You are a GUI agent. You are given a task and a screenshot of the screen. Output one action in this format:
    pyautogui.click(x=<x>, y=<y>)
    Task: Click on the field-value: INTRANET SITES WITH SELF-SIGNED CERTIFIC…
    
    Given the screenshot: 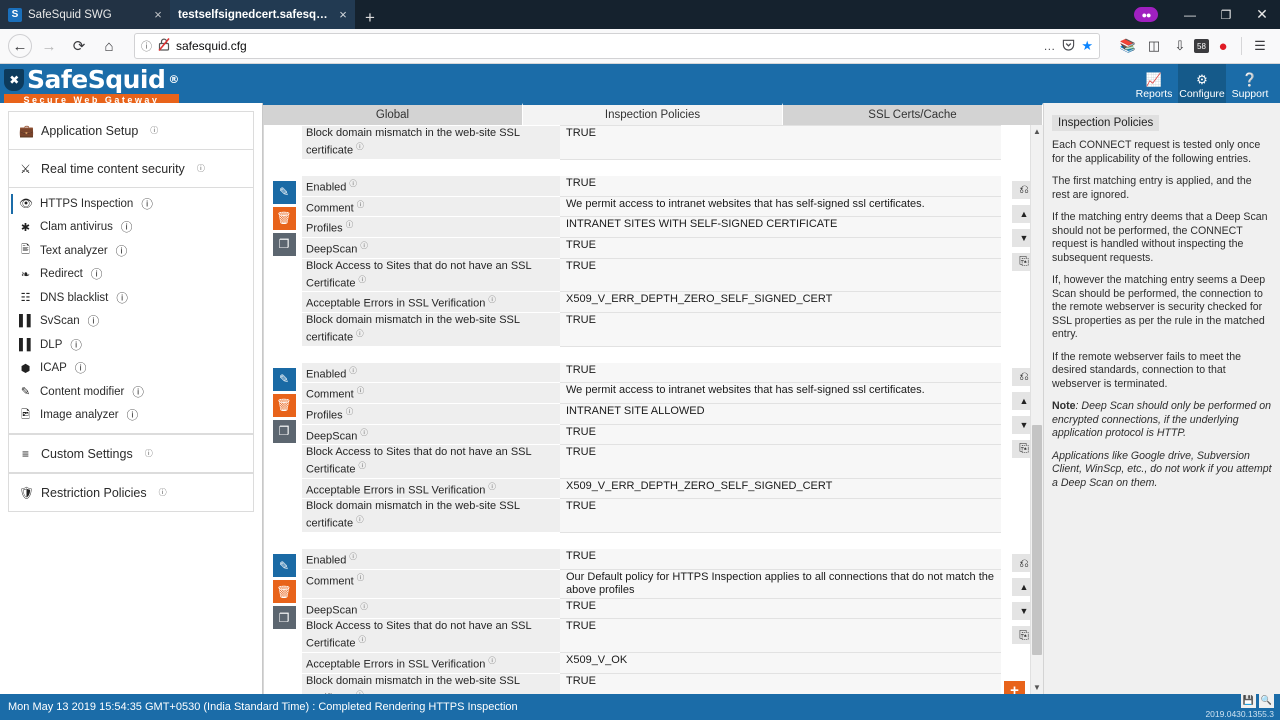 What is the action you would take?
    pyautogui.click(x=780, y=227)
    